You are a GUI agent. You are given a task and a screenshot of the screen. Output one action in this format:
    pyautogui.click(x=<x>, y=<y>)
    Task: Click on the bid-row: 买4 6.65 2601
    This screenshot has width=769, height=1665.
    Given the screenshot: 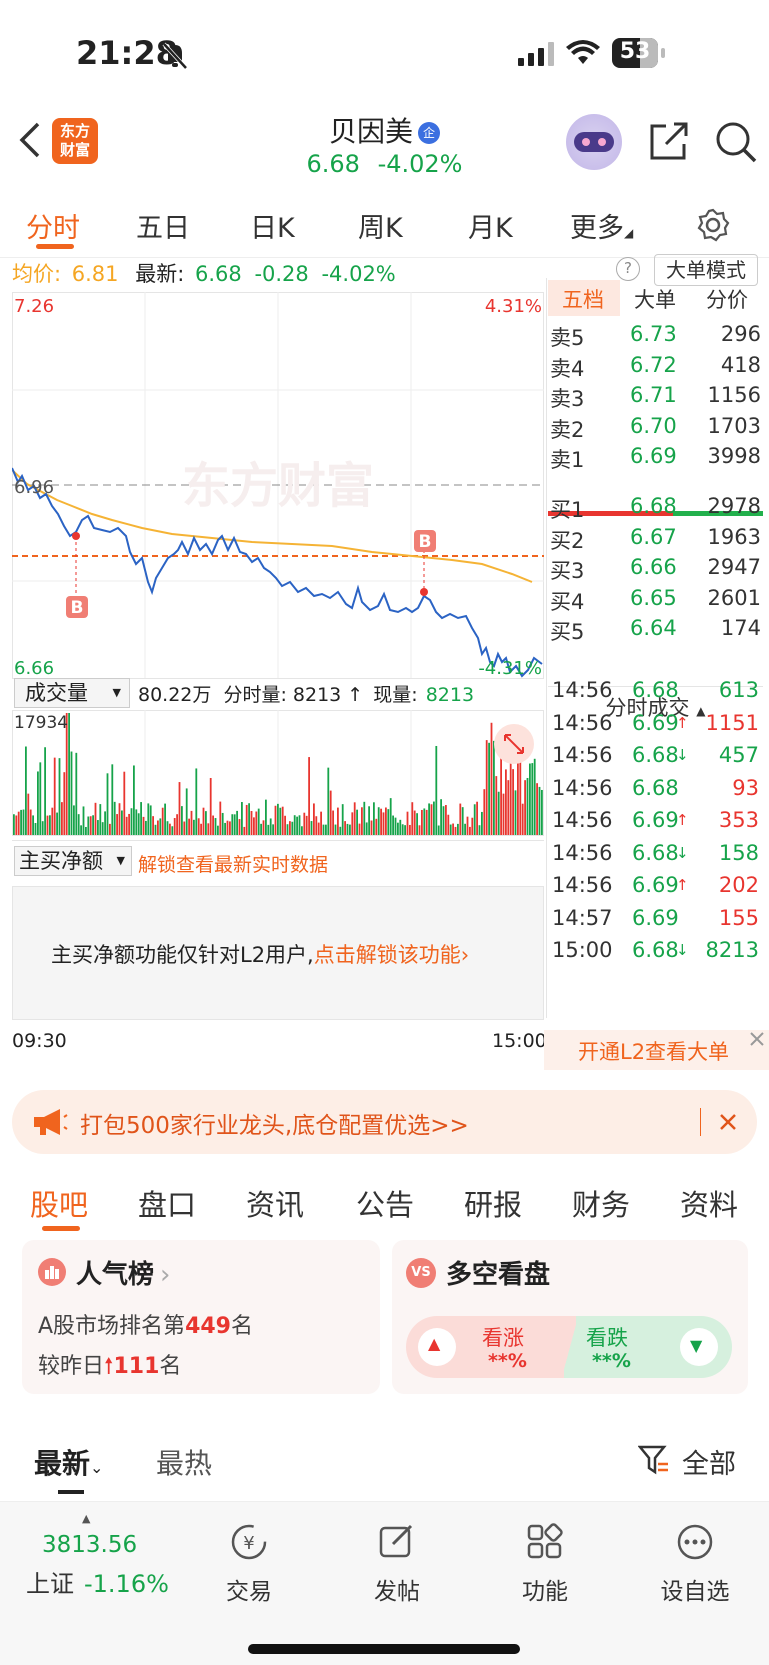 What is the action you would take?
    pyautogui.click(x=655, y=602)
    